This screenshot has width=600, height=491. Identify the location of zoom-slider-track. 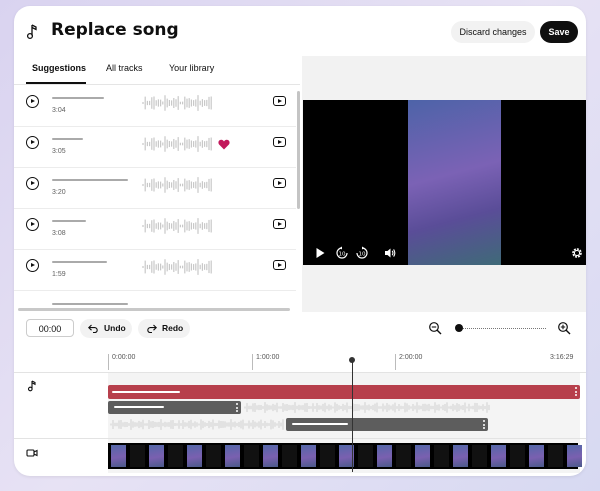
(501, 328).